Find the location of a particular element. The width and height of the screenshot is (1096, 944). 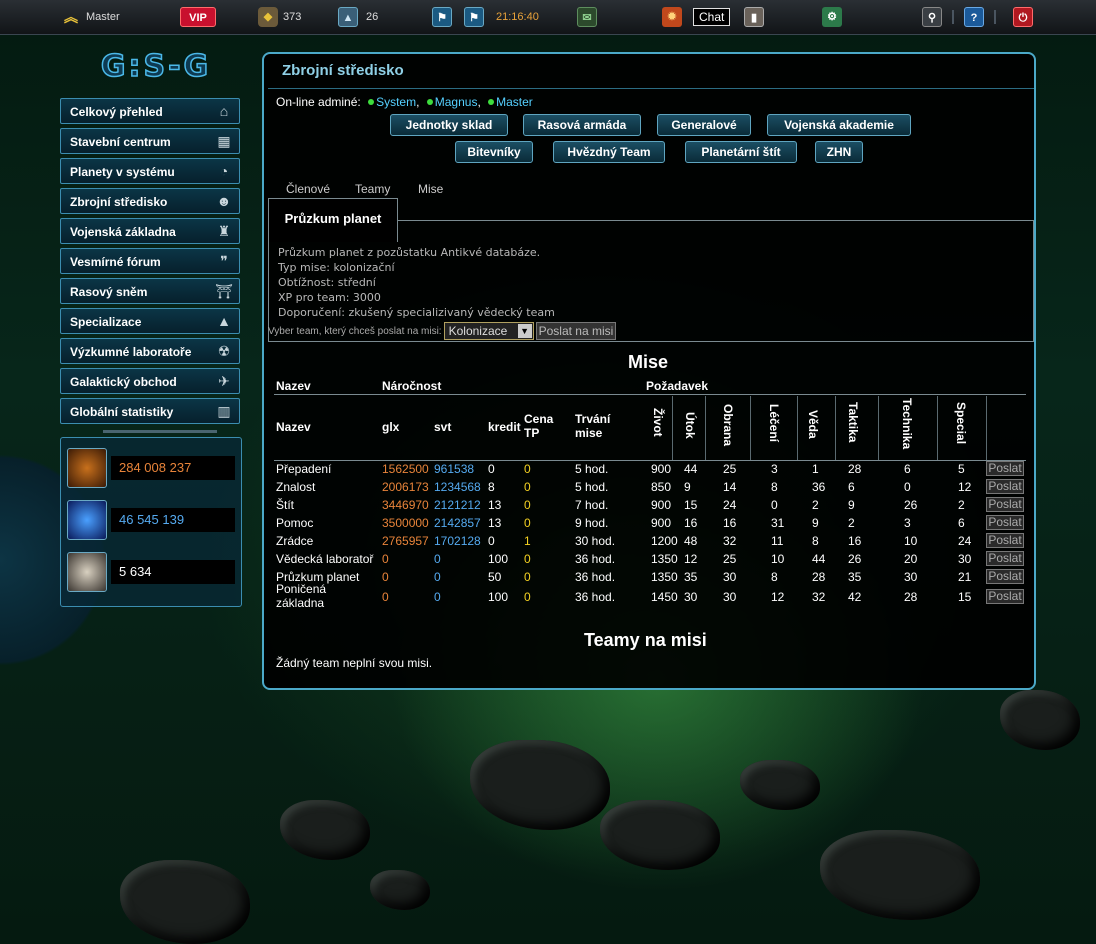

group-header-name: Nazev is located at coordinates (293, 386).